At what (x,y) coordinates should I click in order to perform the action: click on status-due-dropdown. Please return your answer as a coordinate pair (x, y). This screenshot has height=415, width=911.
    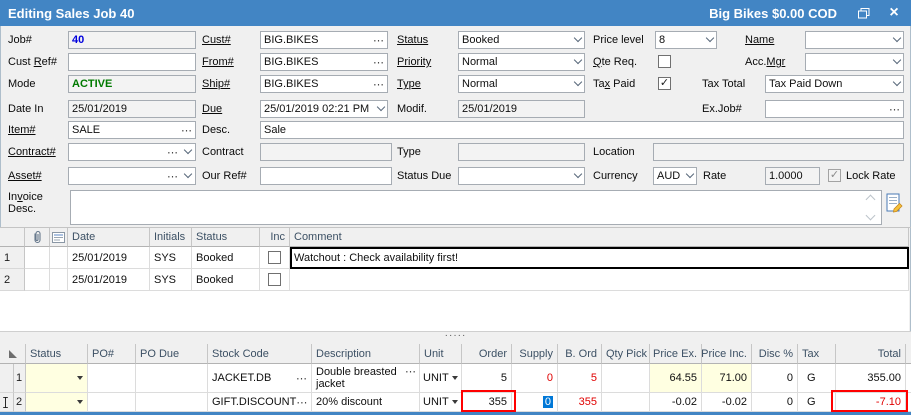
    Looking at the image, I should click on (521, 176).